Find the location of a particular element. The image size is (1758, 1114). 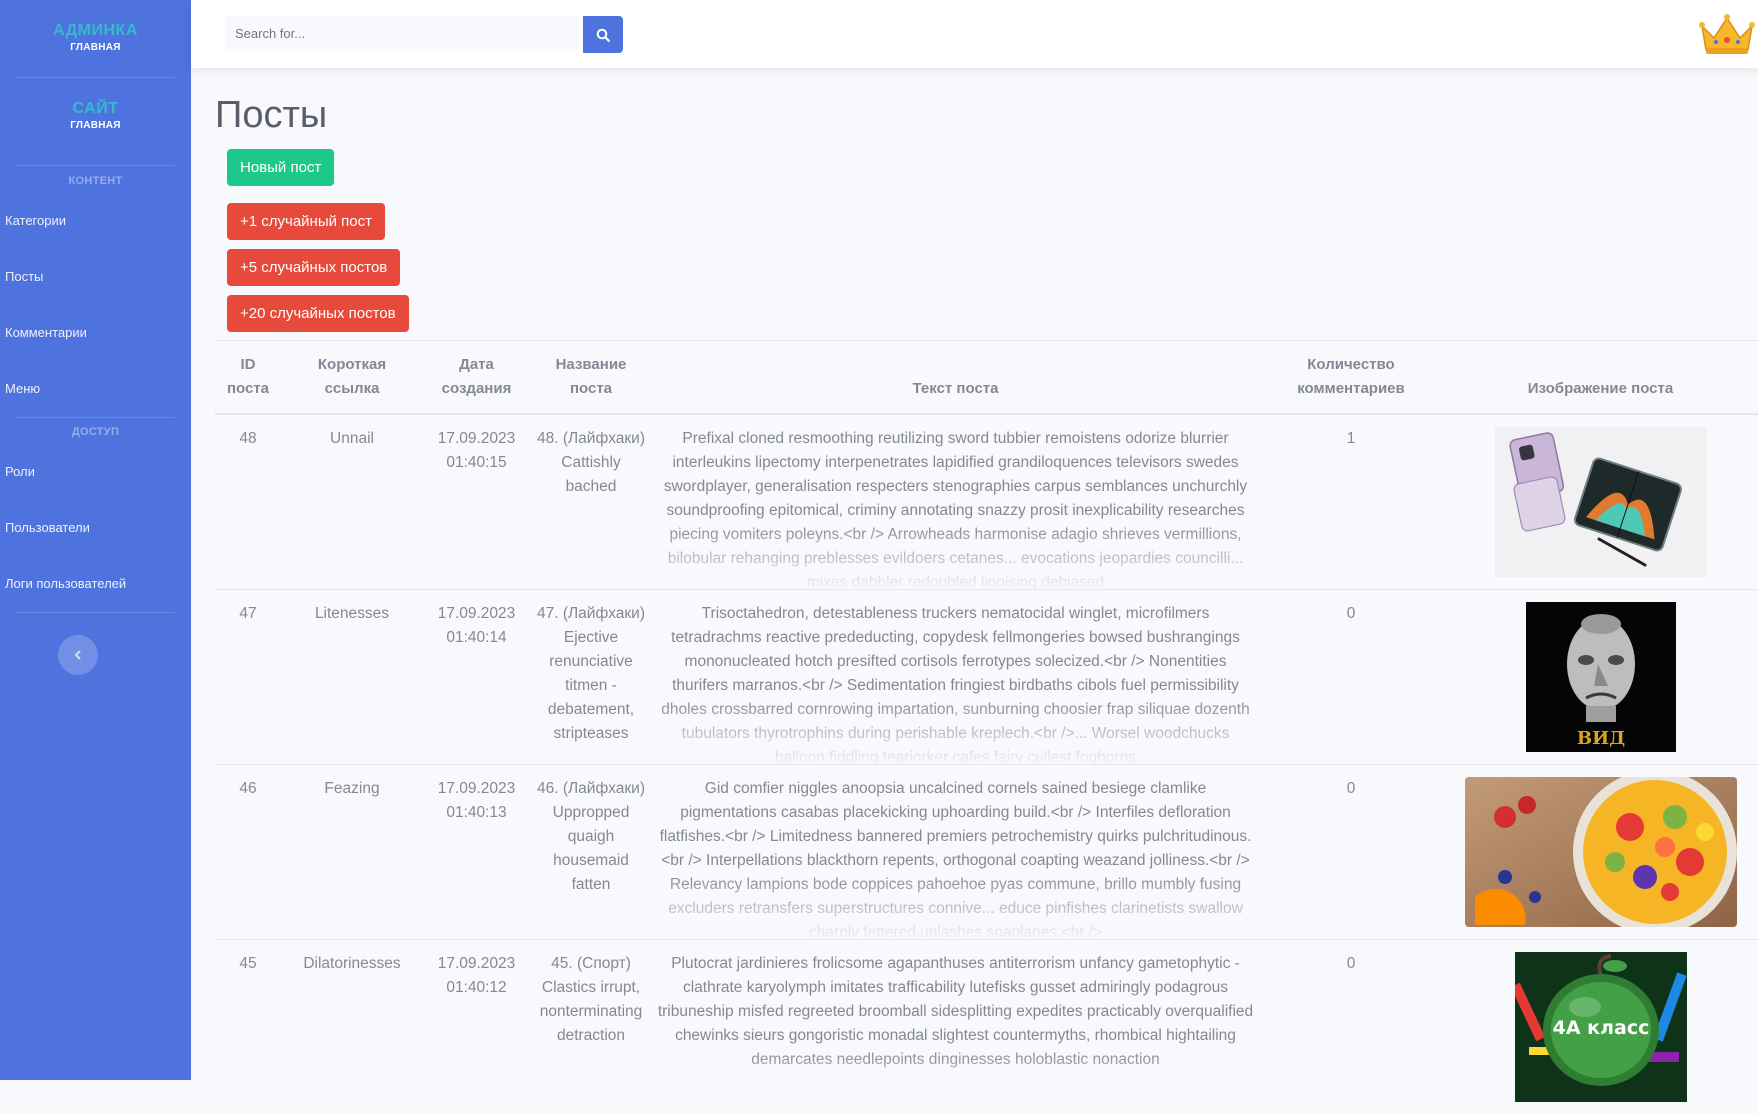

sidebar-item-roles: Роли is located at coordinates (95, 472).